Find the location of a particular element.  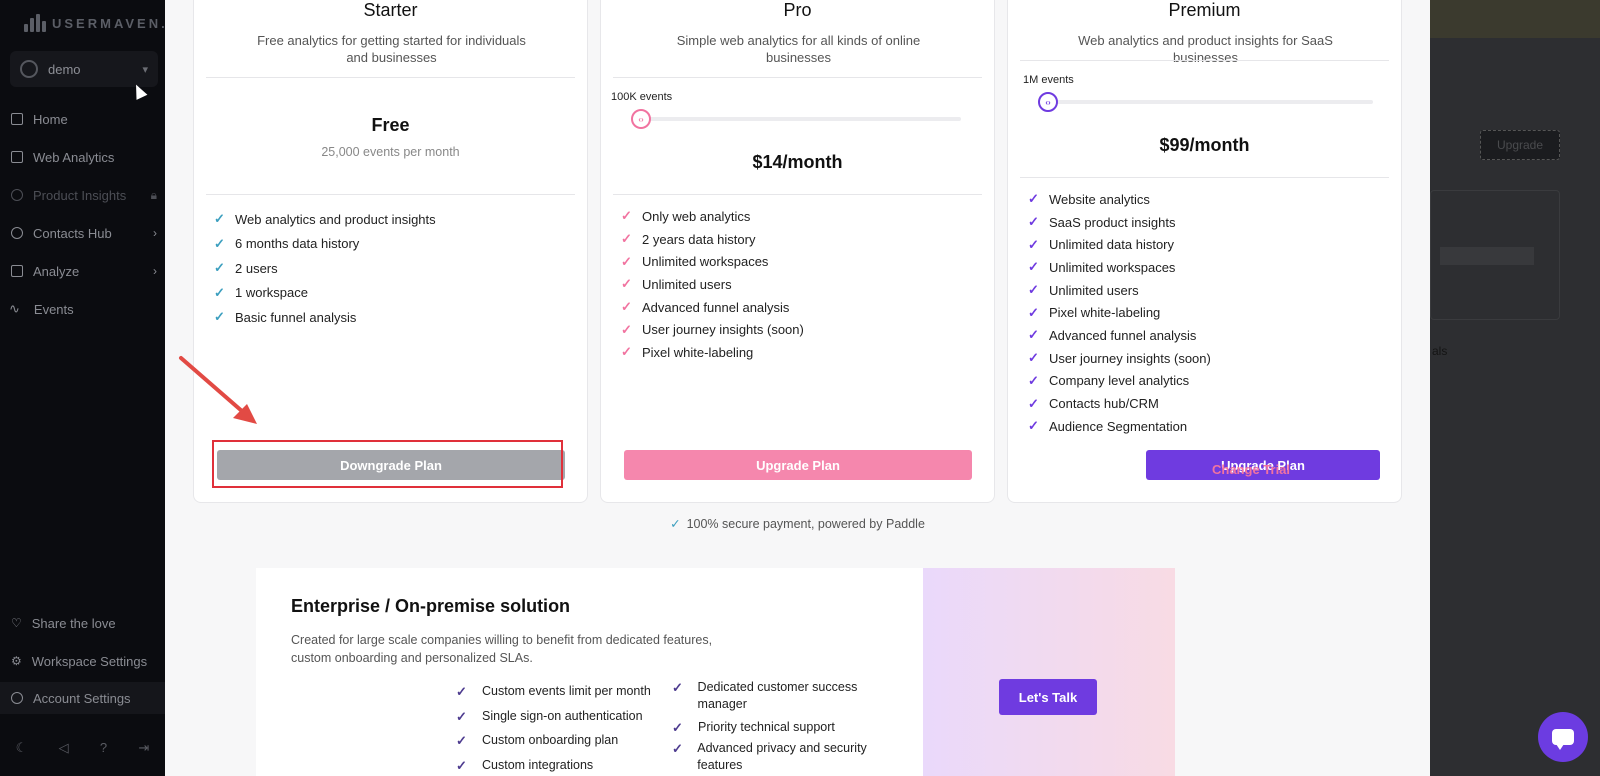

feature-label: Audience Segmentation is located at coordinates (1118, 426).